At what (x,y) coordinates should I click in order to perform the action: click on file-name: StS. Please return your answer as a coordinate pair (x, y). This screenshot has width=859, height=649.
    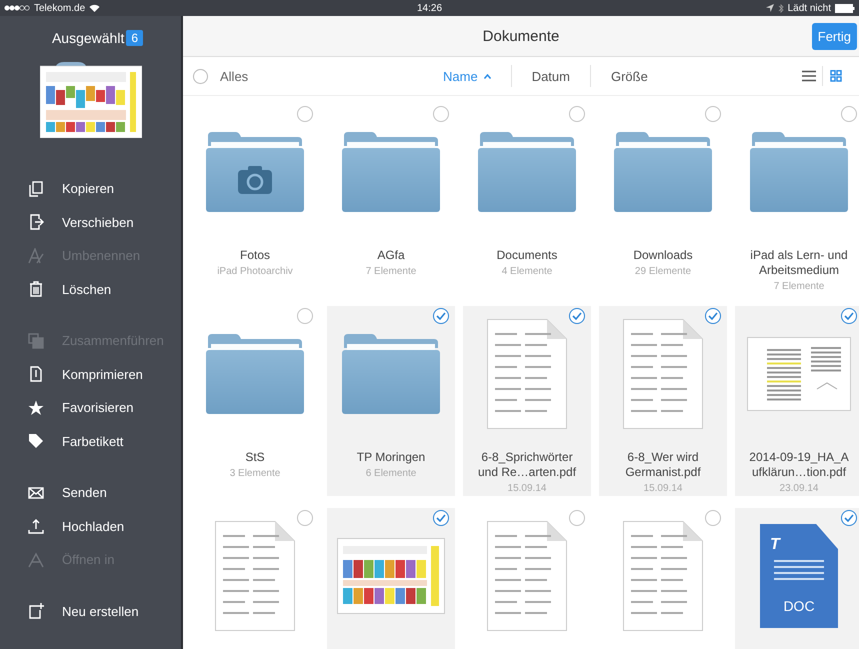
    Looking at the image, I should click on (255, 457).